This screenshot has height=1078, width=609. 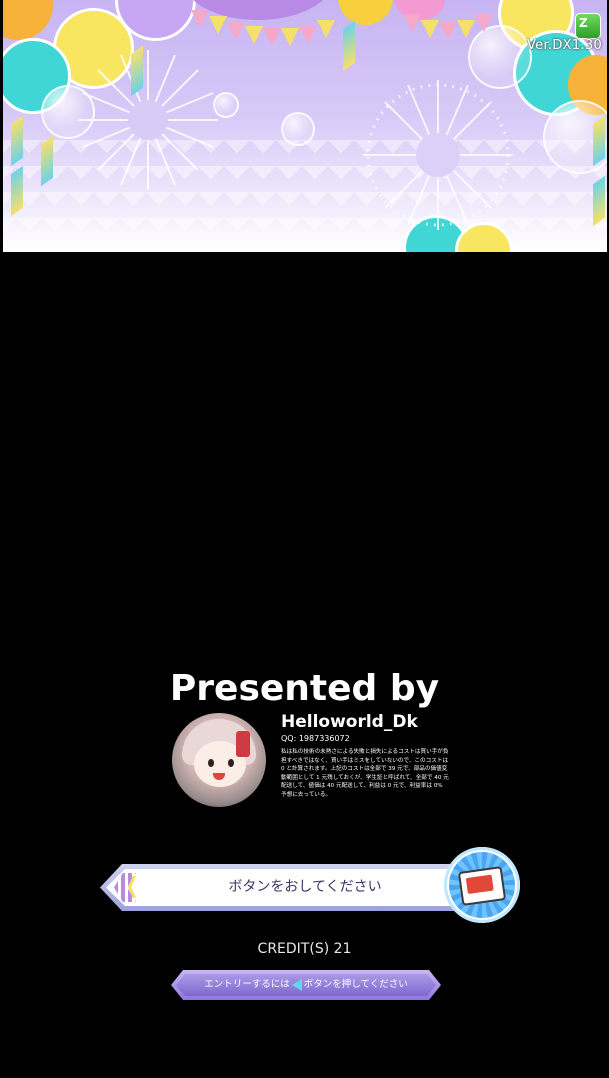 I want to click on game-logo-icon: Z, so click(x=588, y=26).